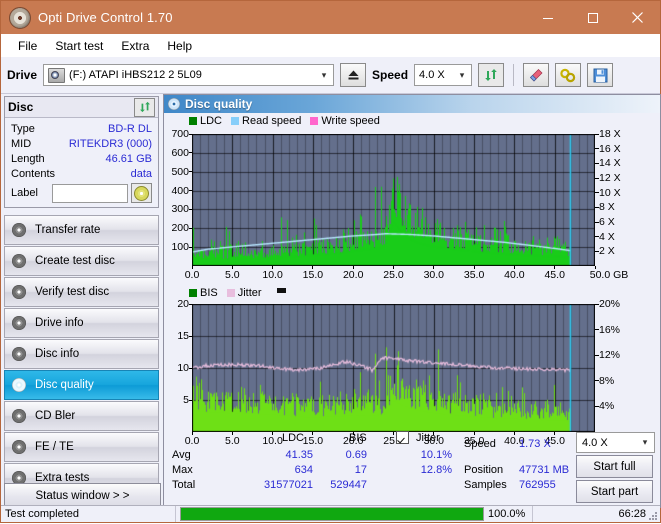  What do you see at coordinates (536, 75) in the screenshot?
I see `erase-button` at bounding box center [536, 75].